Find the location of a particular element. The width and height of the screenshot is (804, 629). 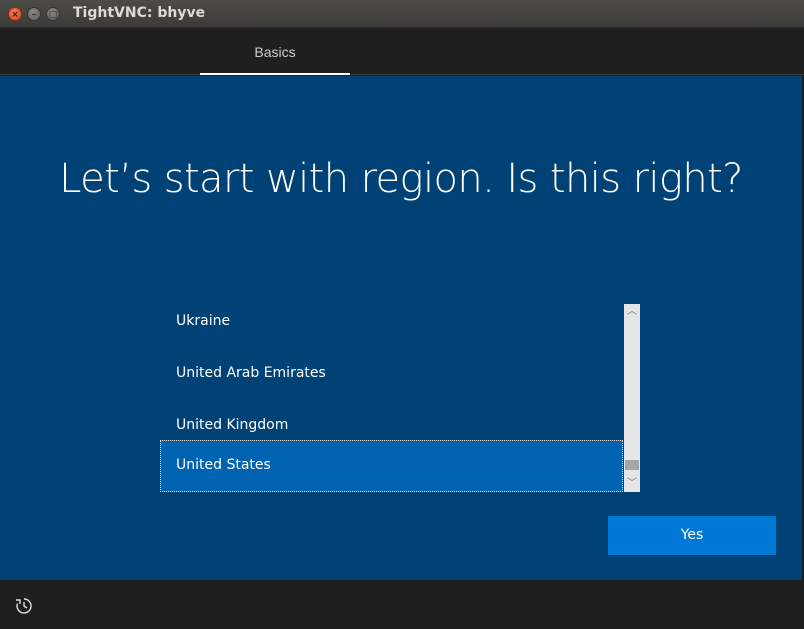

window-minimize-button: – is located at coordinates (34, 14).